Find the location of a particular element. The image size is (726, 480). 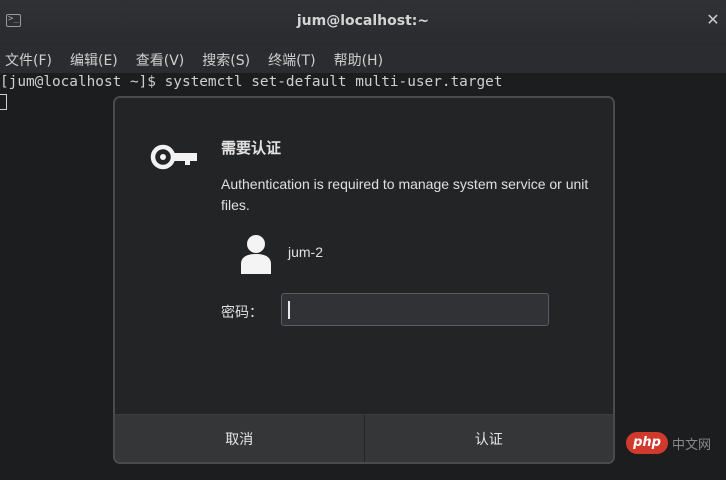

user-name: jum-2 is located at coordinates (306, 252).